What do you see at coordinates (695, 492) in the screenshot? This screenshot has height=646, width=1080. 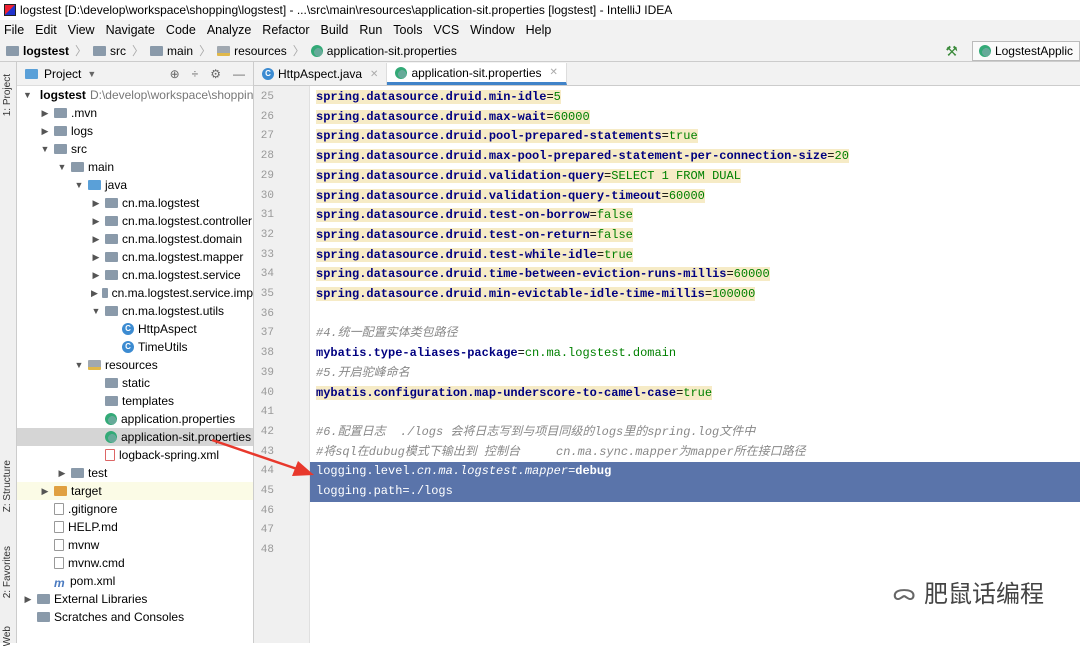 I see `code-line: logging.path=./logs` at bounding box center [695, 492].